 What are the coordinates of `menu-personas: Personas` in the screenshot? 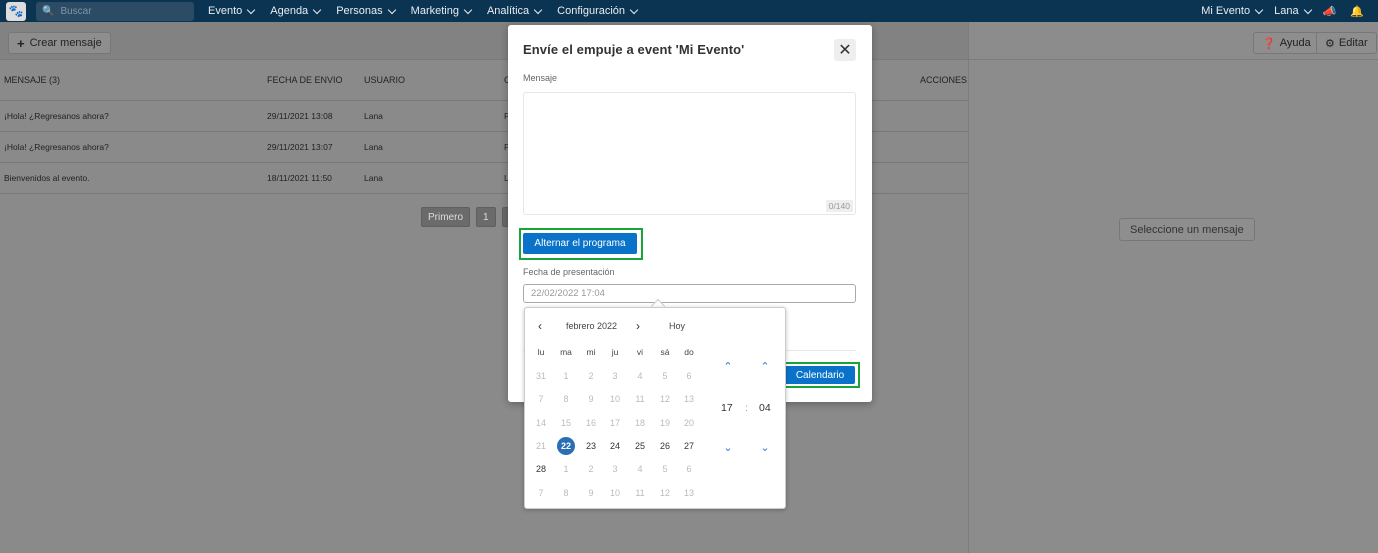 It's located at (366, 11).